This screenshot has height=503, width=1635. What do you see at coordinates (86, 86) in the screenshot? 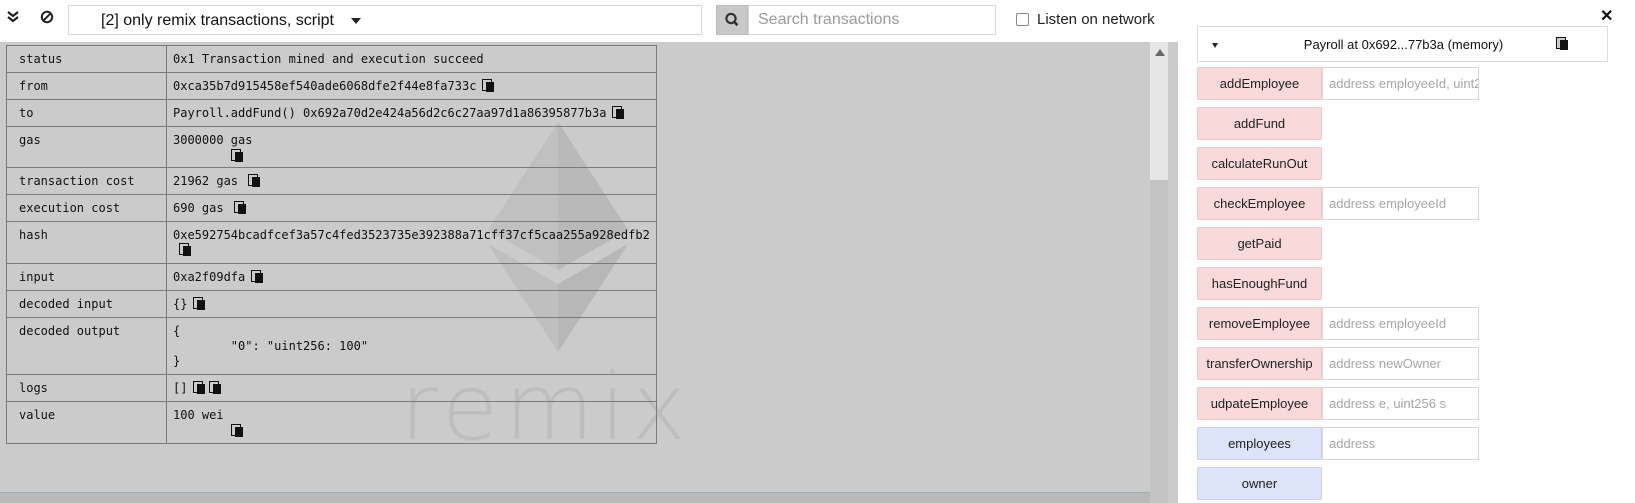
I see `row-key: from` at bounding box center [86, 86].